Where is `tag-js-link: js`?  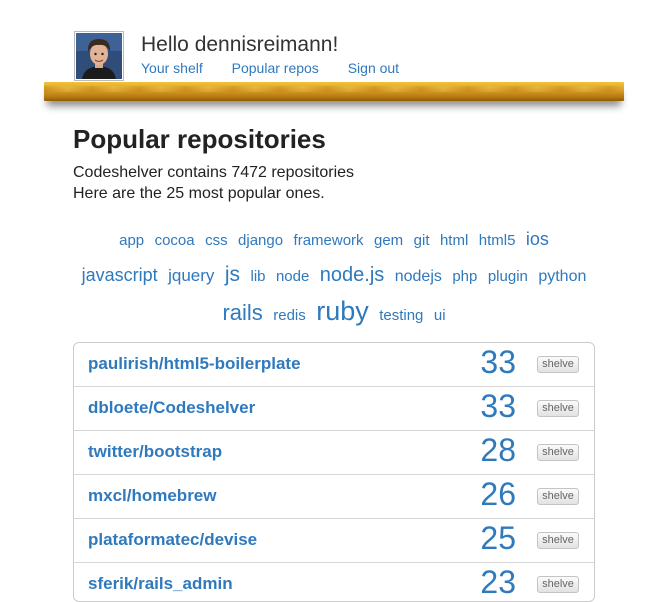
tag-js-link: js is located at coordinates (232, 274).